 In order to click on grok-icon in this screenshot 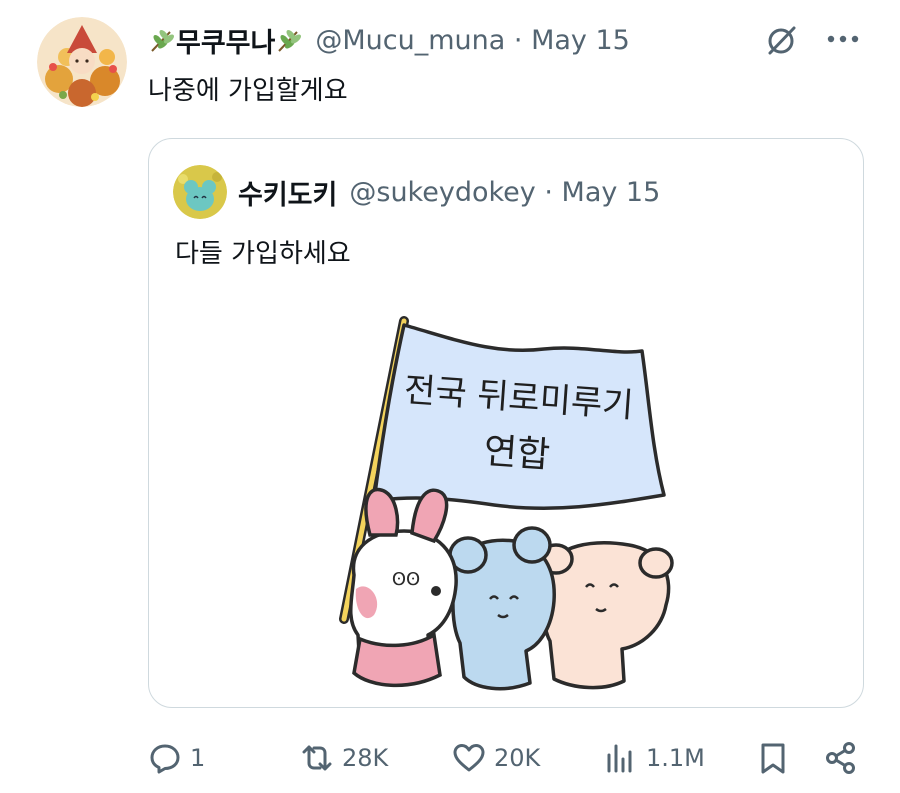, I will do `click(782, 40)`.